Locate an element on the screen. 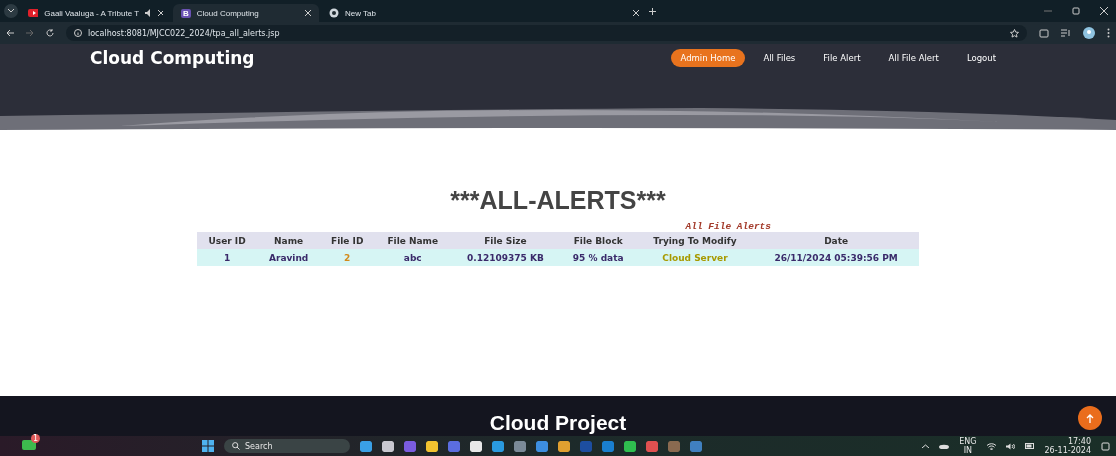 The height and width of the screenshot is (456, 1116). browser-tab: B Cloud Computing is located at coordinates (246, 13).